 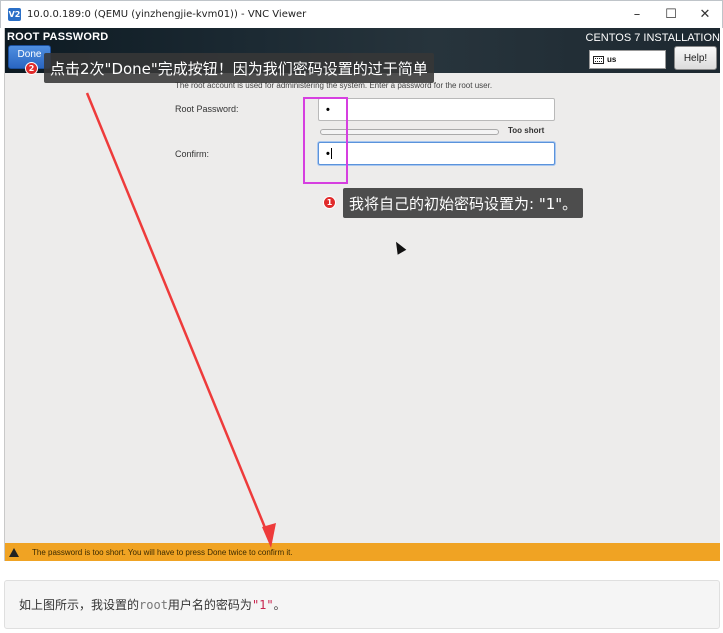 What do you see at coordinates (14, 14) in the screenshot?
I see `vnc-app-icon: V2` at bounding box center [14, 14].